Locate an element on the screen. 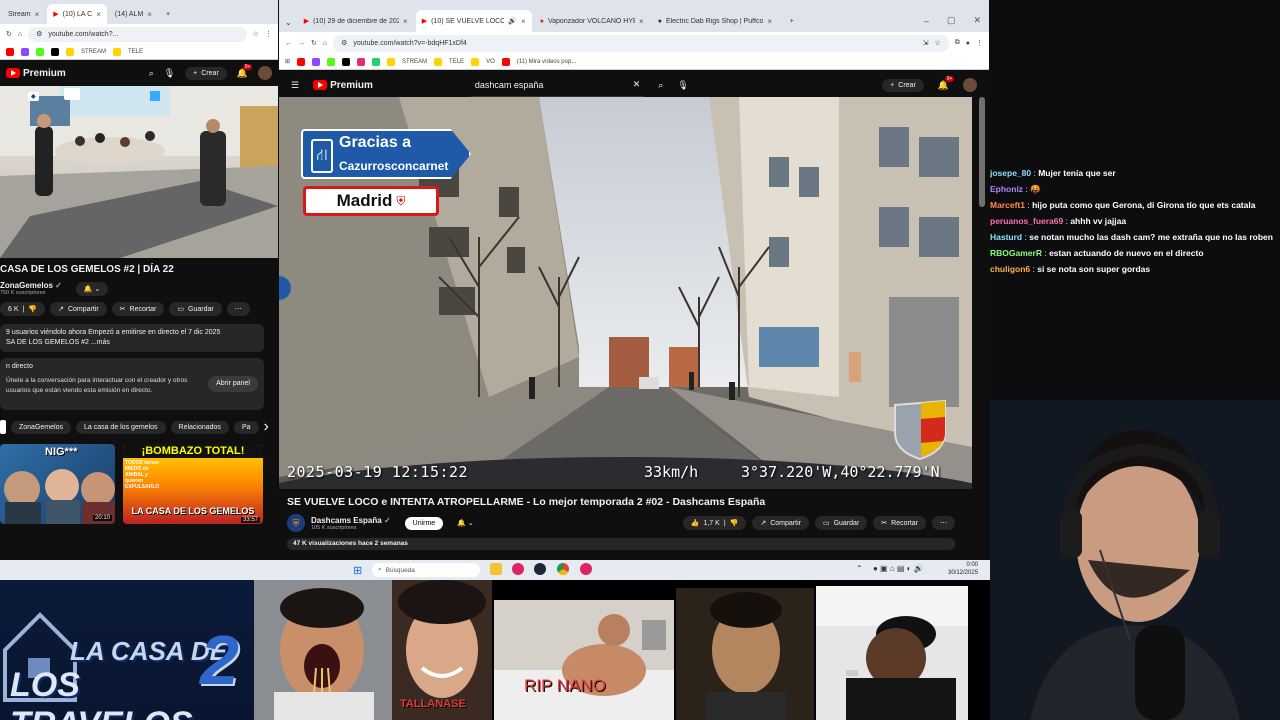  site-info-icon: ⚙ is located at coordinates (39, 34).